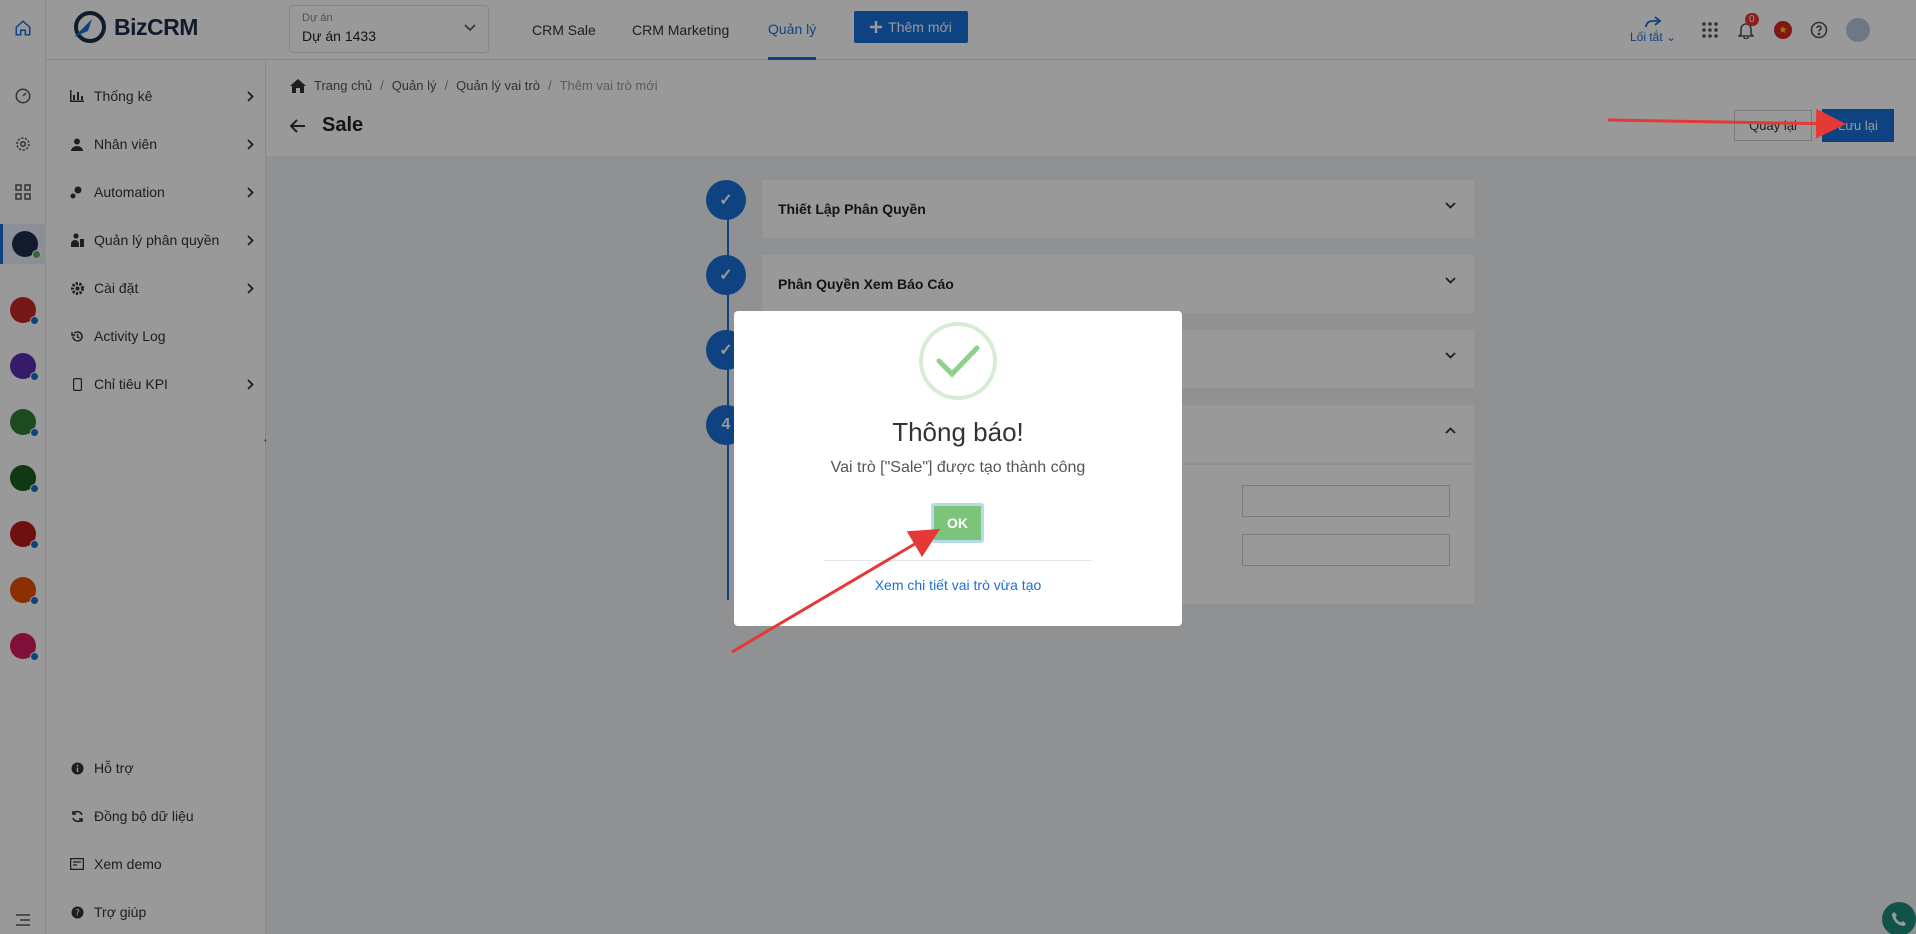  I want to click on dialog-divider, so click(958, 560).